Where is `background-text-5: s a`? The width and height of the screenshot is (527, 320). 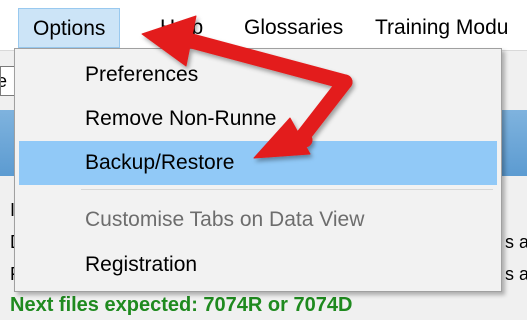 background-text-5: s a is located at coordinates (516, 274).